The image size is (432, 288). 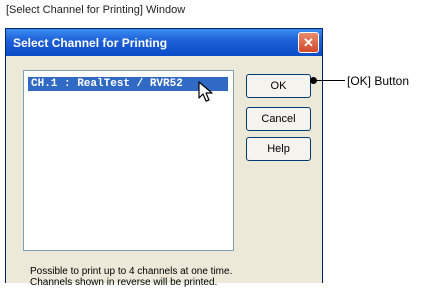 What do you see at coordinates (378, 81) in the screenshot?
I see `ok-button-callout-label: [OK] Button` at bounding box center [378, 81].